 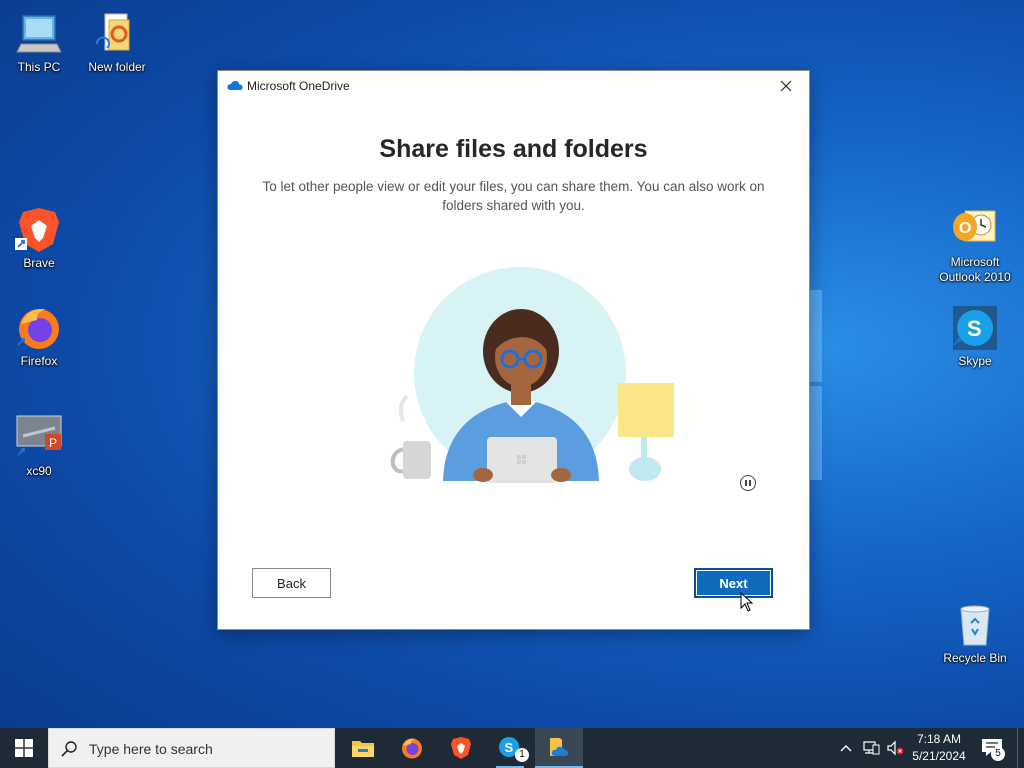 What do you see at coordinates (939, 756) in the screenshot?
I see `clock-date: 5/21/2024` at bounding box center [939, 756].